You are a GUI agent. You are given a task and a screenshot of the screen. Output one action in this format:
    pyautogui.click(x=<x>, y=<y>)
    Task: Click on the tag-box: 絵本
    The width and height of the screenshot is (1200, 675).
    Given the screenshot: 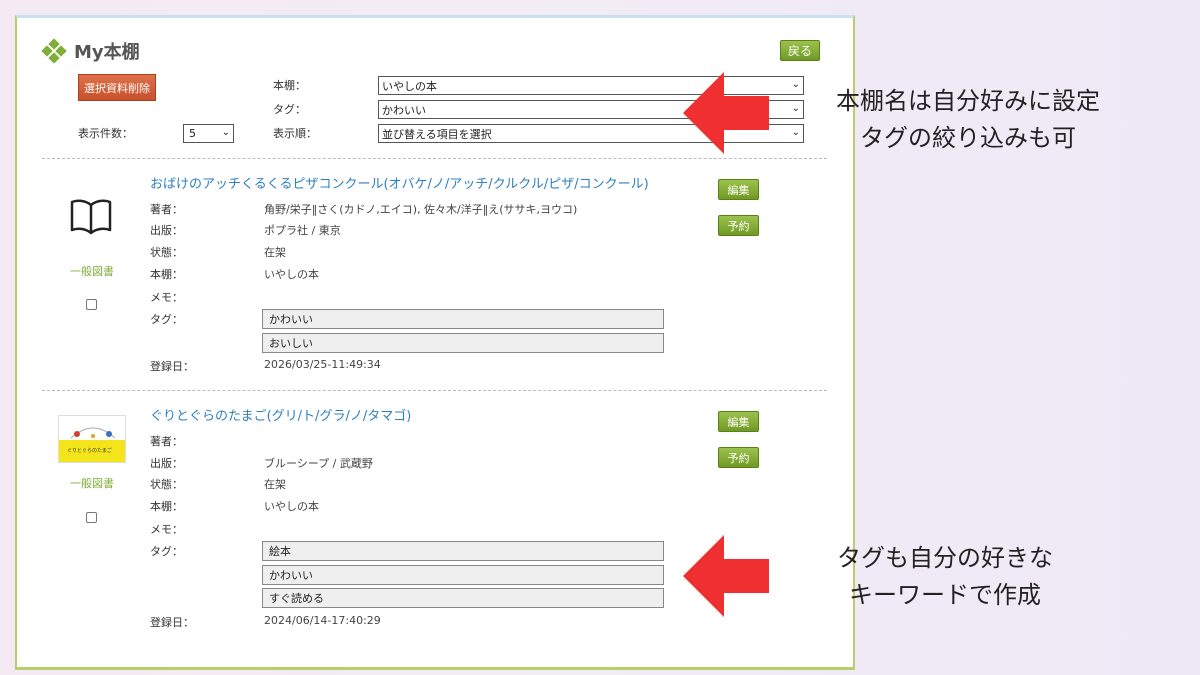 What is the action you would take?
    pyautogui.click(x=463, y=551)
    